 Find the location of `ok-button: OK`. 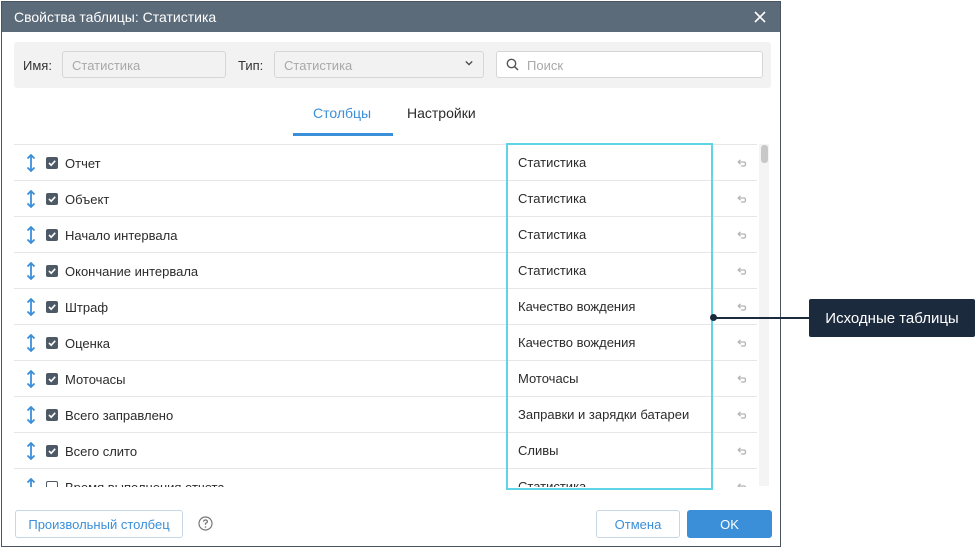

ok-button: OK is located at coordinates (729, 524).